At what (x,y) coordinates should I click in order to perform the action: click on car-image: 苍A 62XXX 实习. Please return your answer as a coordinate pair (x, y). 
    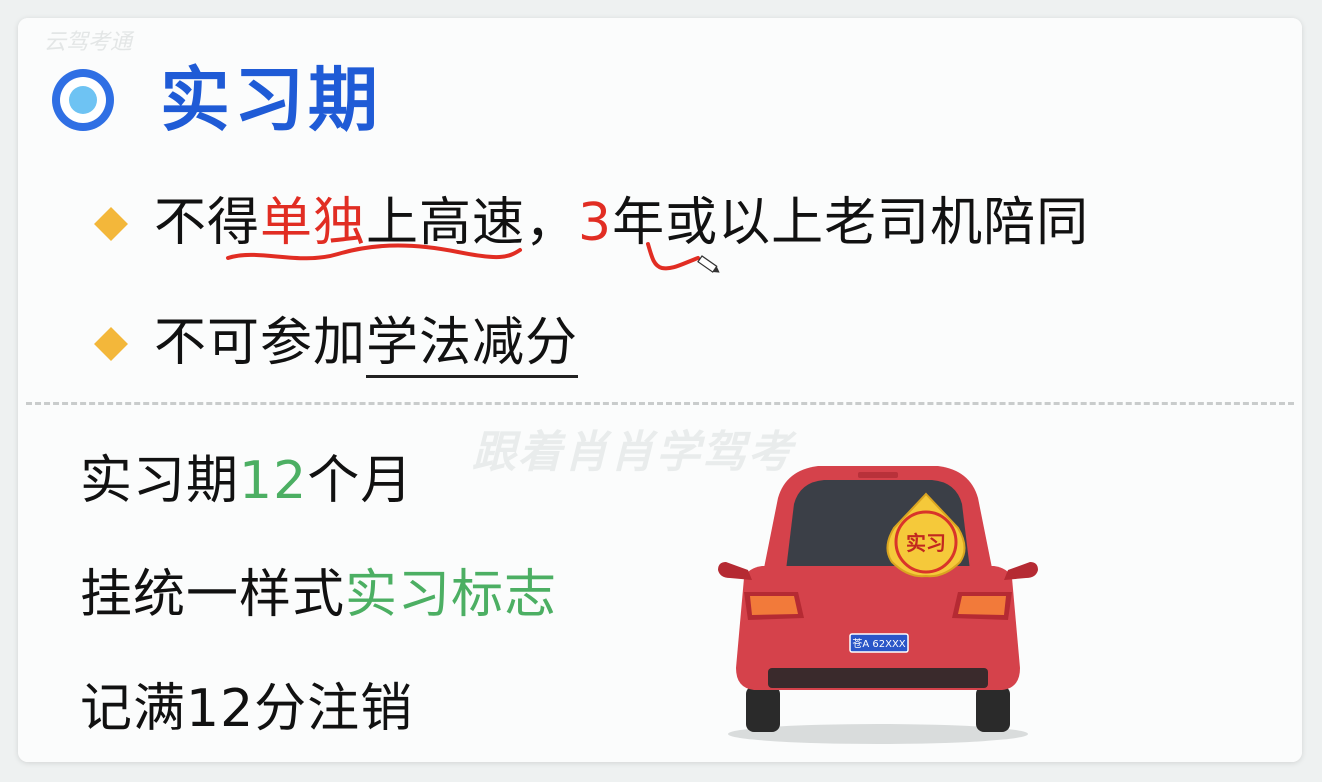
    Looking at the image, I should click on (878, 605).